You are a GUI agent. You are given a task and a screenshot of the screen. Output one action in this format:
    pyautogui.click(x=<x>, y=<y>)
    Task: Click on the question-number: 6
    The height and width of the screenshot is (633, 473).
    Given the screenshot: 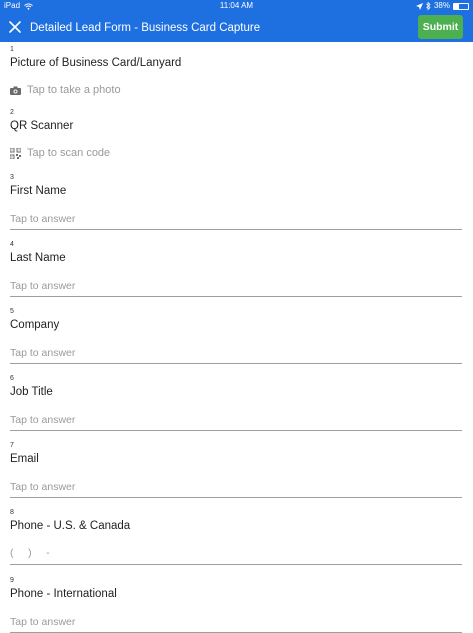 What is the action you would take?
    pyautogui.click(x=12, y=378)
    